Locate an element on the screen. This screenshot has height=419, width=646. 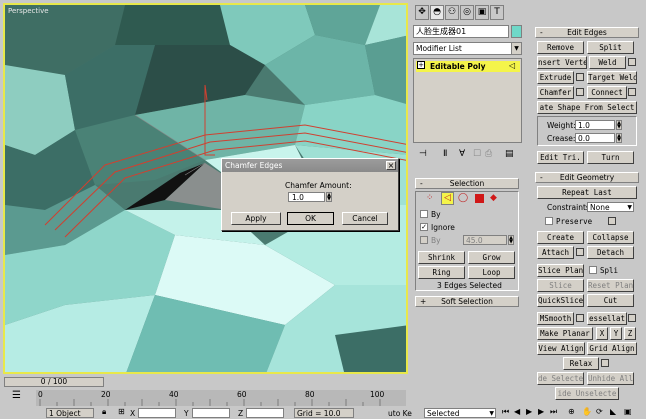
orbit-icon: ⟳ is located at coordinates (599, 411).